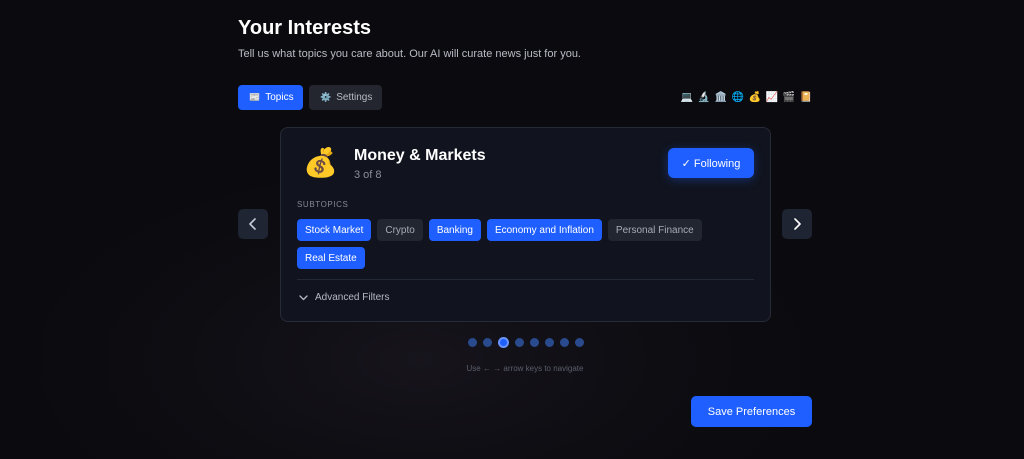 Image resolution: width=1024 pixels, height=459 pixels. What do you see at coordinates (400, 230) in the screenshot?
I see `subtopic-chip-crypto: Crypto` at bounding box center [400, 230].